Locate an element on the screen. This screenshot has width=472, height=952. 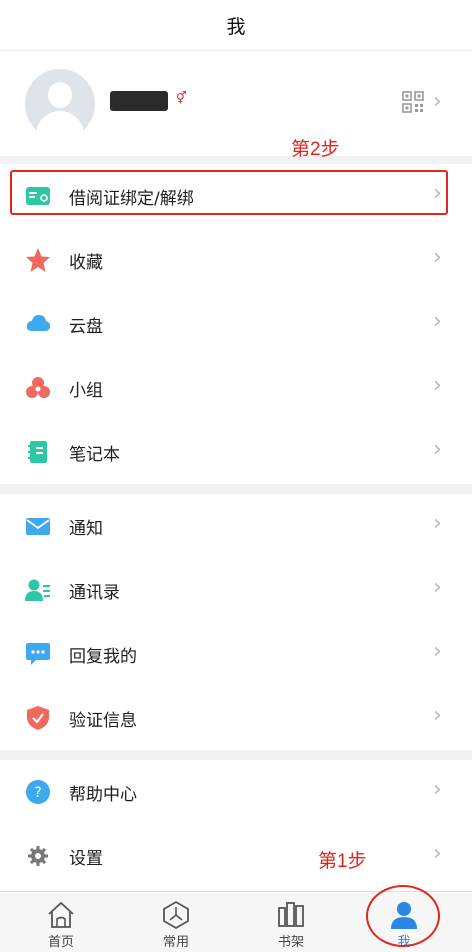
mail-icon is located at coordinates (38, 526).